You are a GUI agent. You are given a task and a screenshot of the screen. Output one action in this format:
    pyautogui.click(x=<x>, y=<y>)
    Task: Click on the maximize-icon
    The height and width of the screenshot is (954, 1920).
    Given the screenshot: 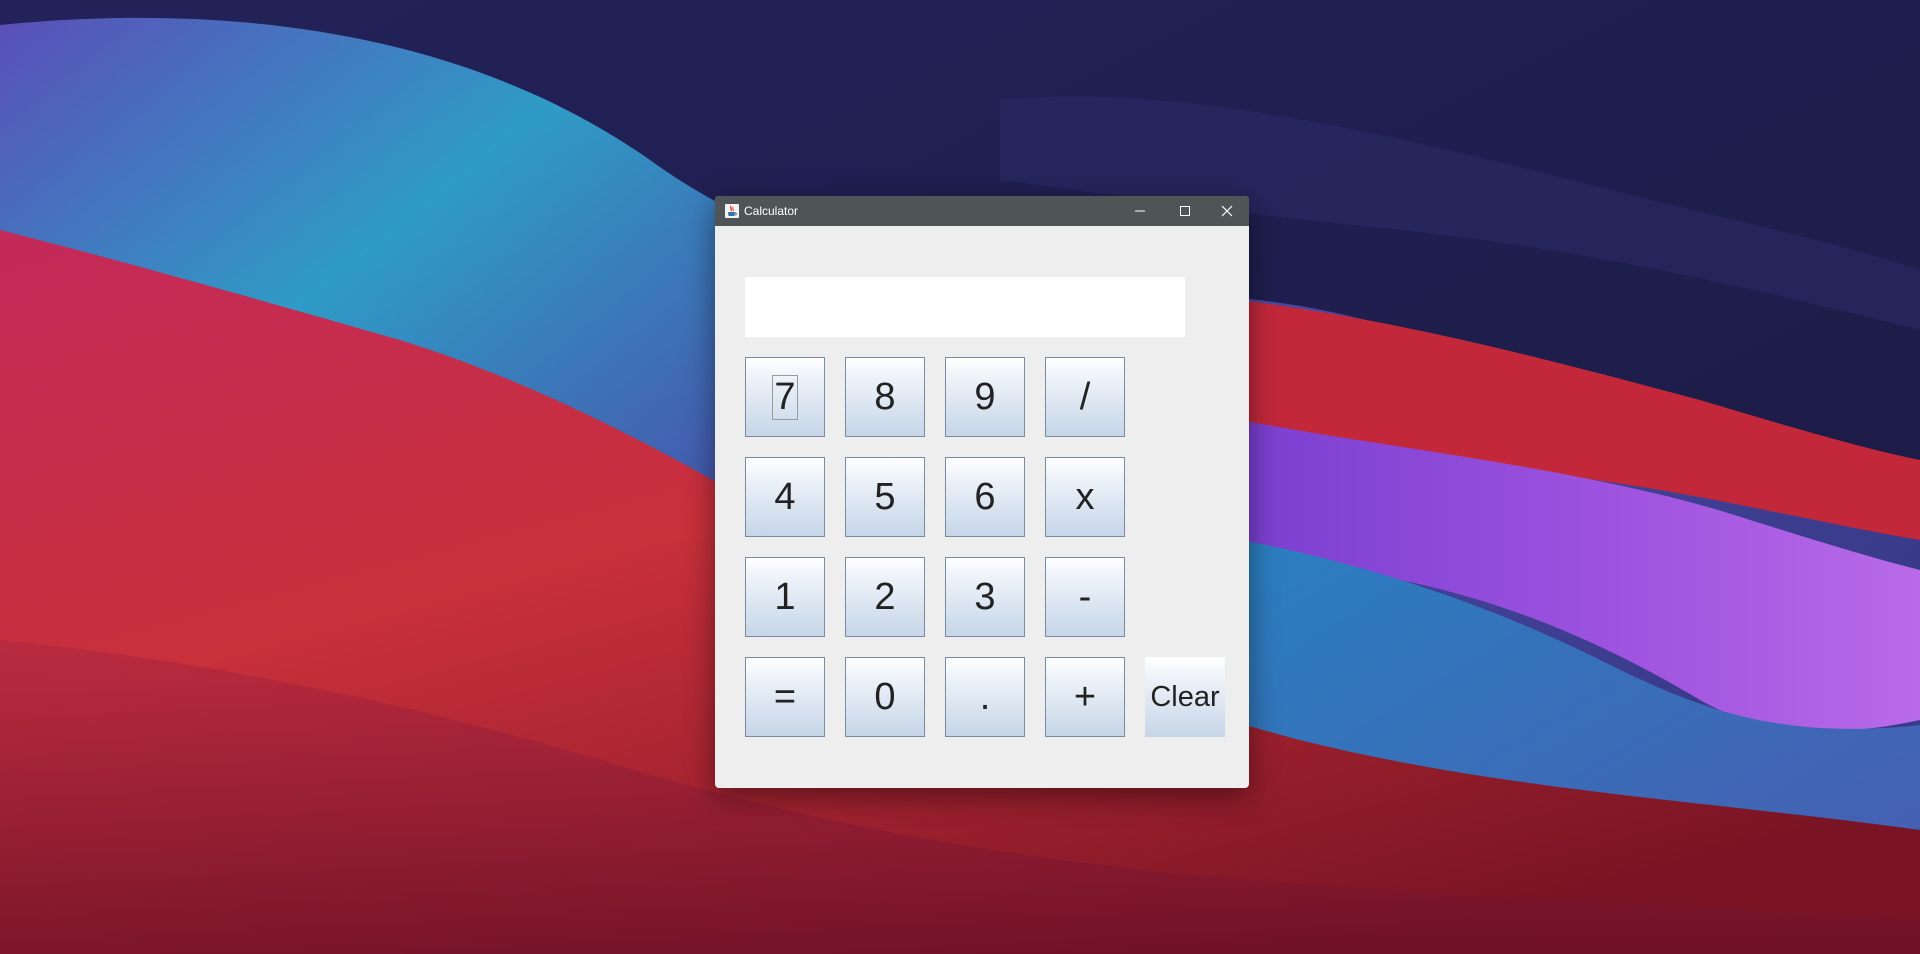 What is the action you would take?
    pyautogui.click(x=1185, y=211)
    